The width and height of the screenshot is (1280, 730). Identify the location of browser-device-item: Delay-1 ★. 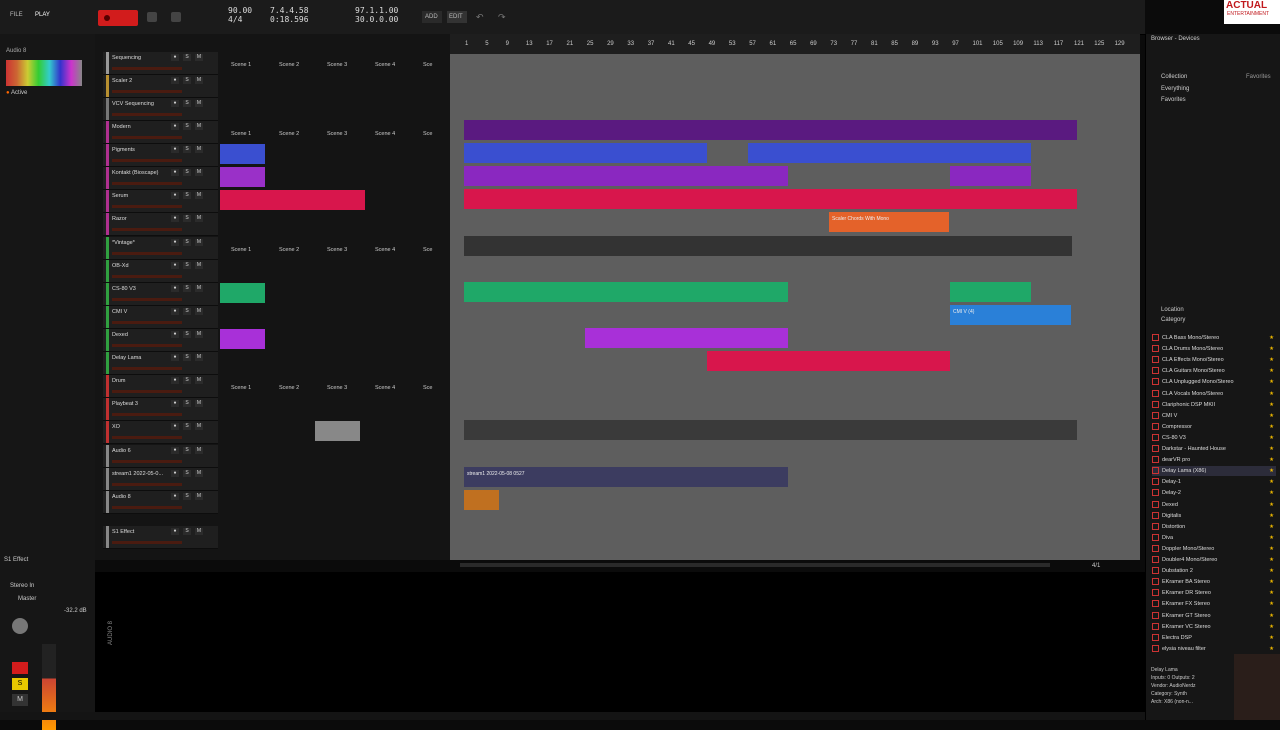
(1214, 482).